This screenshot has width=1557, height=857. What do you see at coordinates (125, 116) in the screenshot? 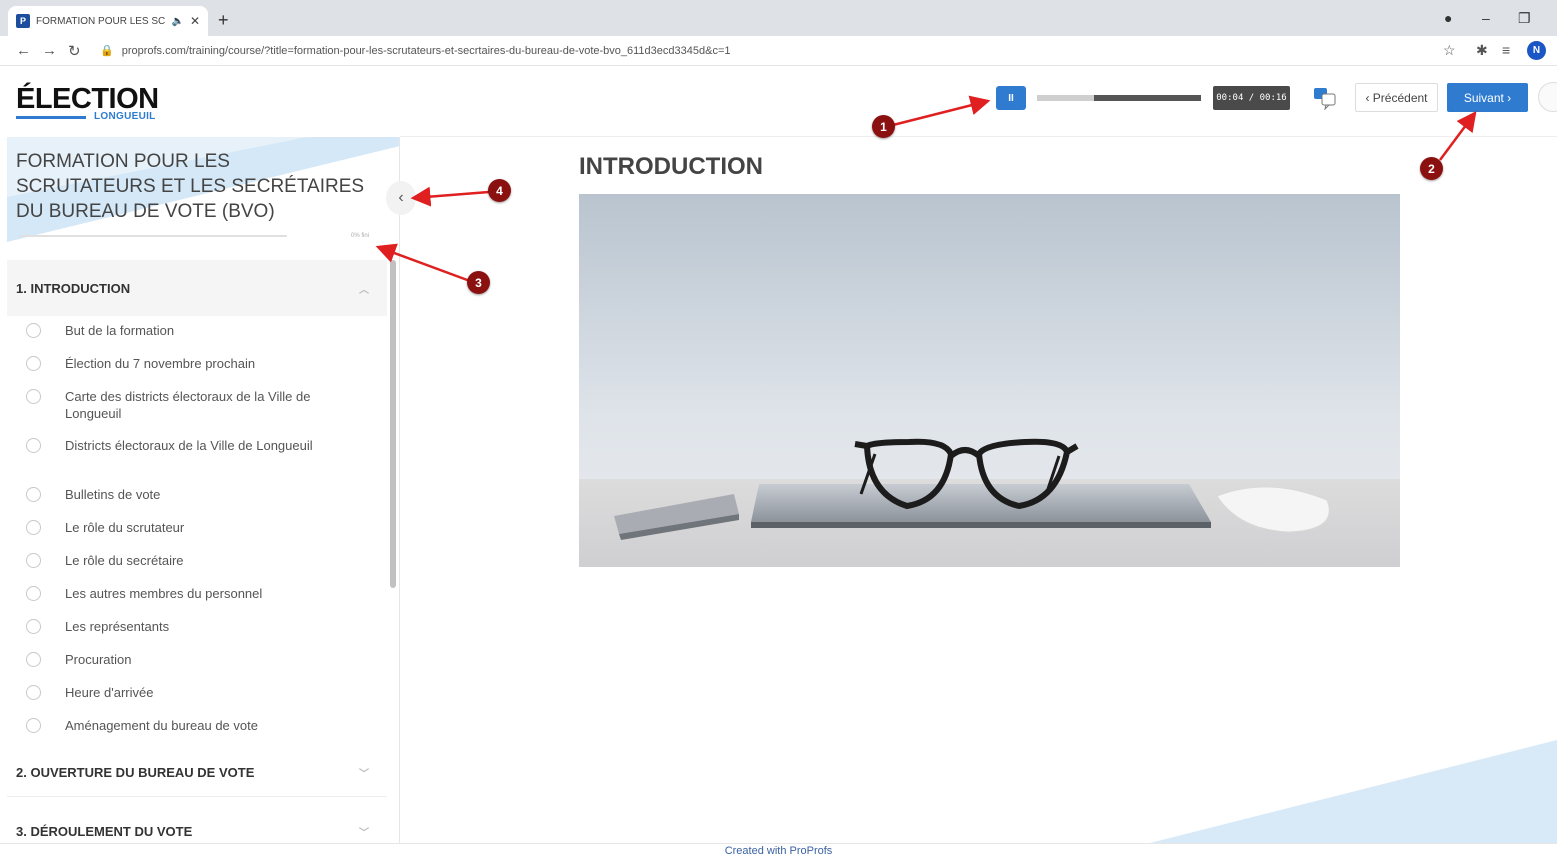
I see `logo-sub: LONGUEUIL` at bounding box center [125, 116].